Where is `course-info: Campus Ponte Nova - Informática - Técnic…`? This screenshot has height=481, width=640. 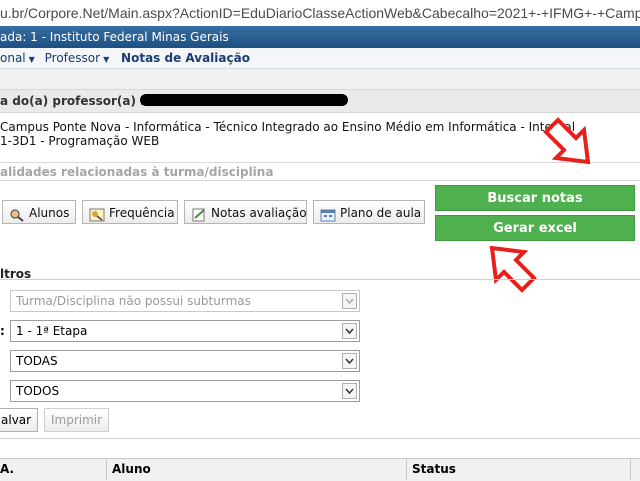
course-info: Campus Ponte Nova - Informática - Técnic… is located at coordinates (288, 134).